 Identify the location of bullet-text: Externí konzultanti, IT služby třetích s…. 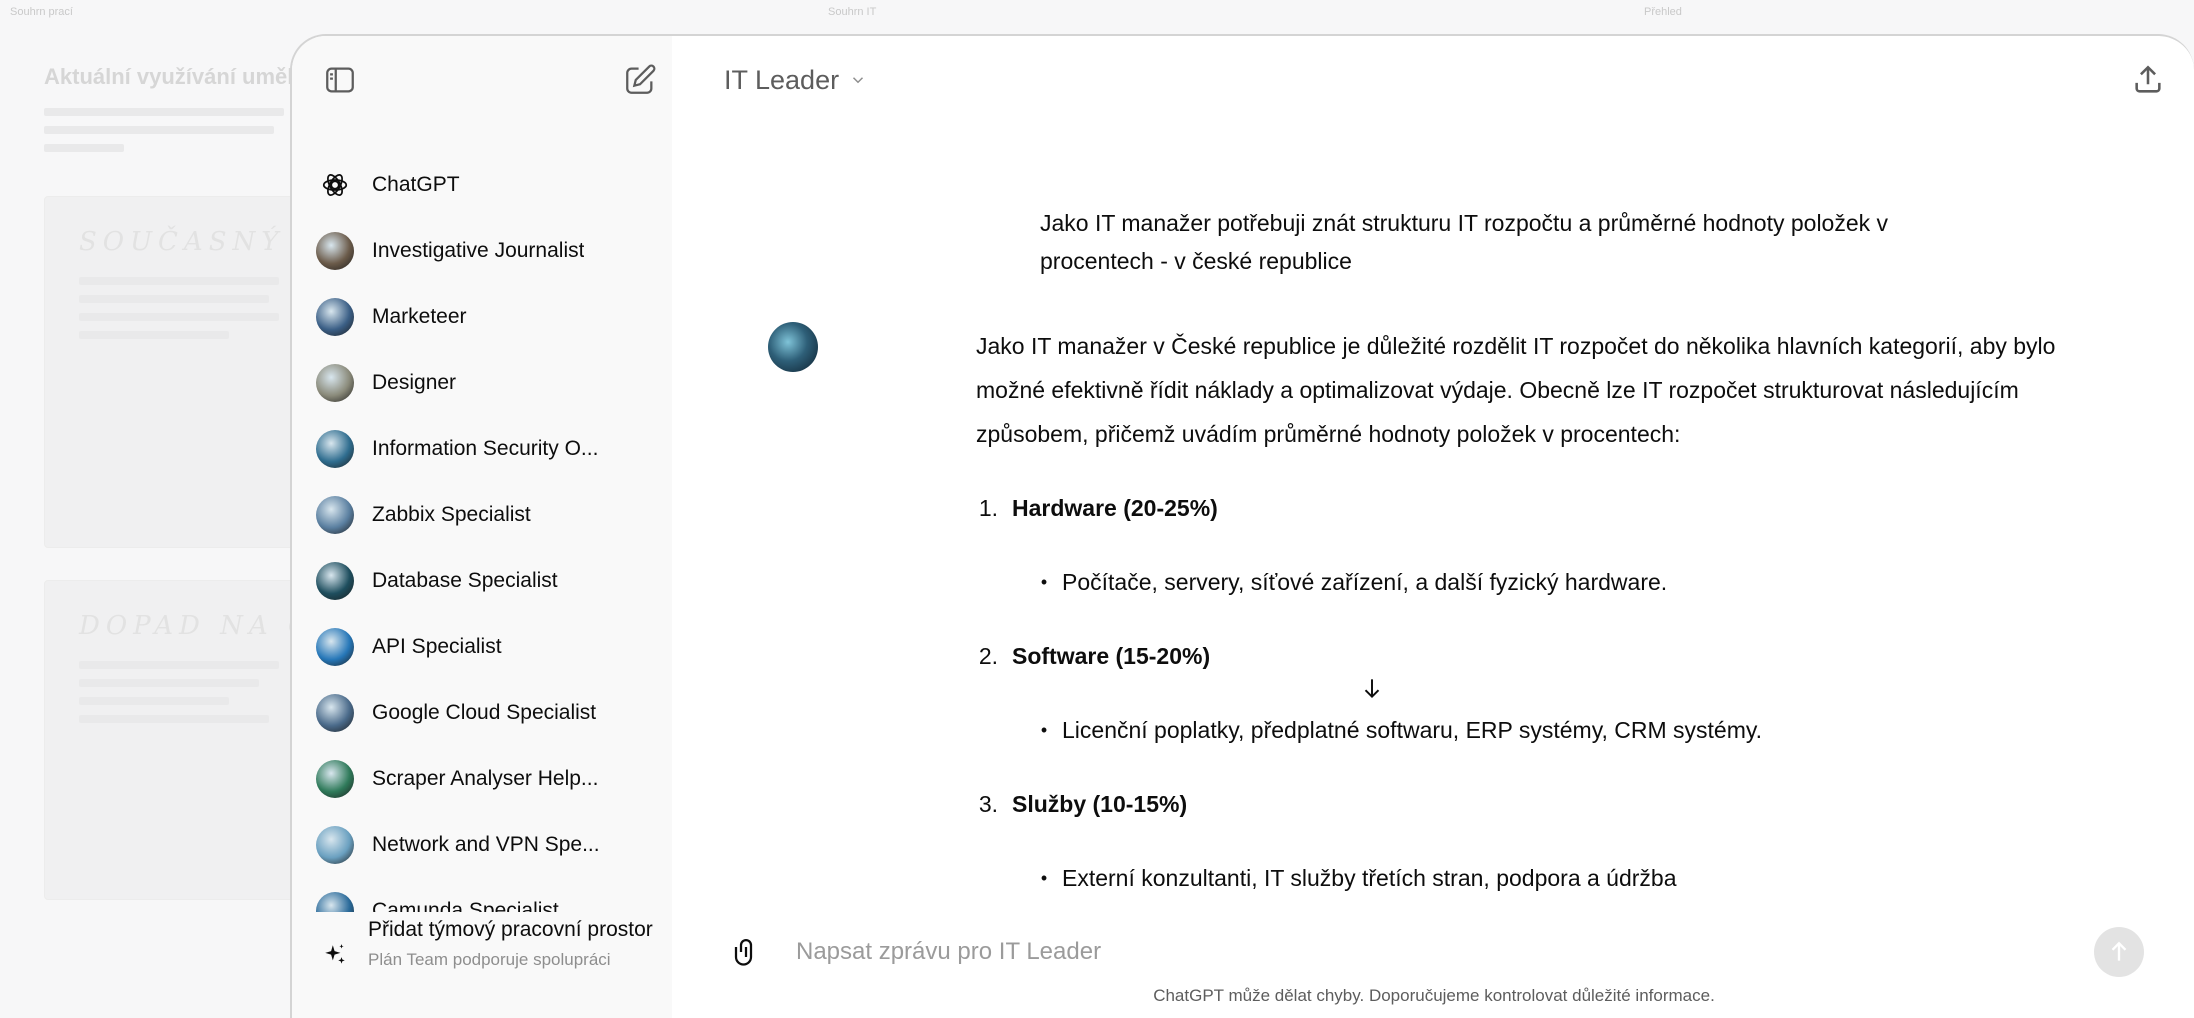
(1369, 878).